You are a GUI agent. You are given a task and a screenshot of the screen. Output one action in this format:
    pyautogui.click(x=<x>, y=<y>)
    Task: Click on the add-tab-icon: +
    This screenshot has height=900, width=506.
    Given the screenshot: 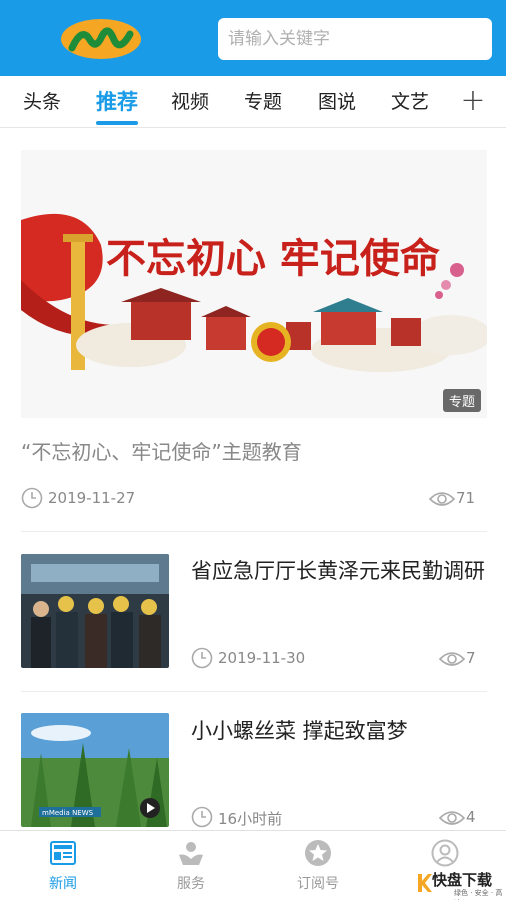 What is the action you would take?
    pyautogui.click(x=473, y=102)
    